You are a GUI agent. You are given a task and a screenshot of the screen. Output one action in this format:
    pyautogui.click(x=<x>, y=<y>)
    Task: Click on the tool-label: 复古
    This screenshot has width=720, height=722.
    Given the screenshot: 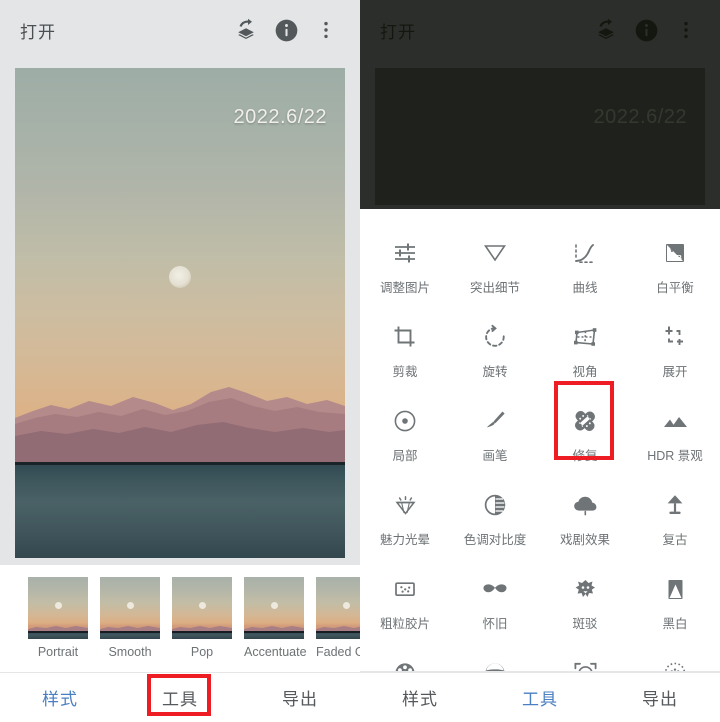 What is the action you would take?
    pyautogui.click(x=675, y=540)
    